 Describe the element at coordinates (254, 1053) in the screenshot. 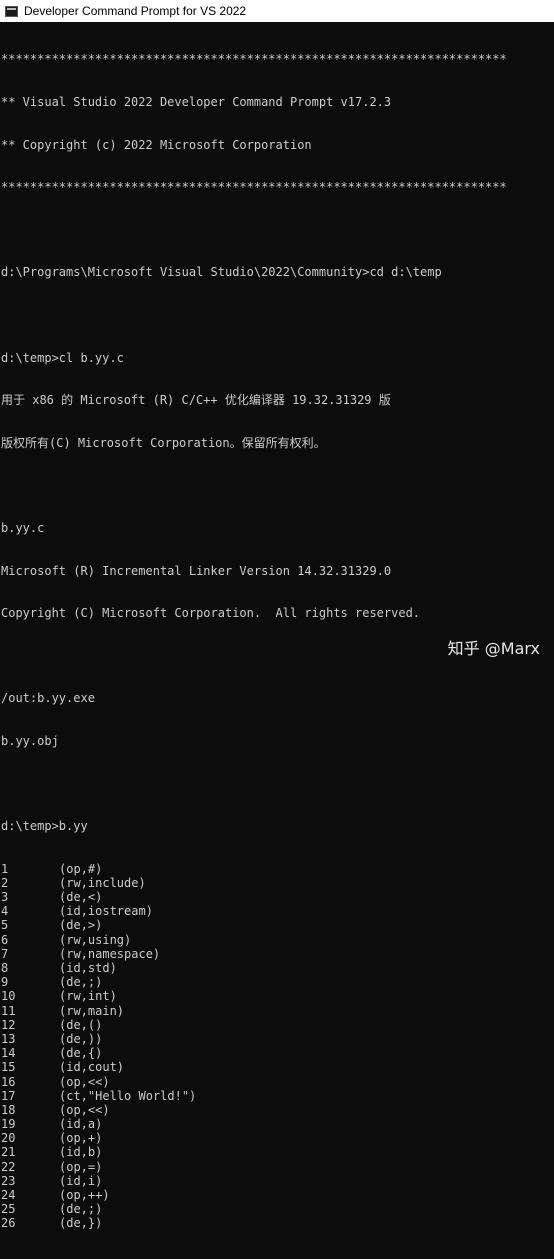

I see `token-row: 14 (de,{)` at that location.